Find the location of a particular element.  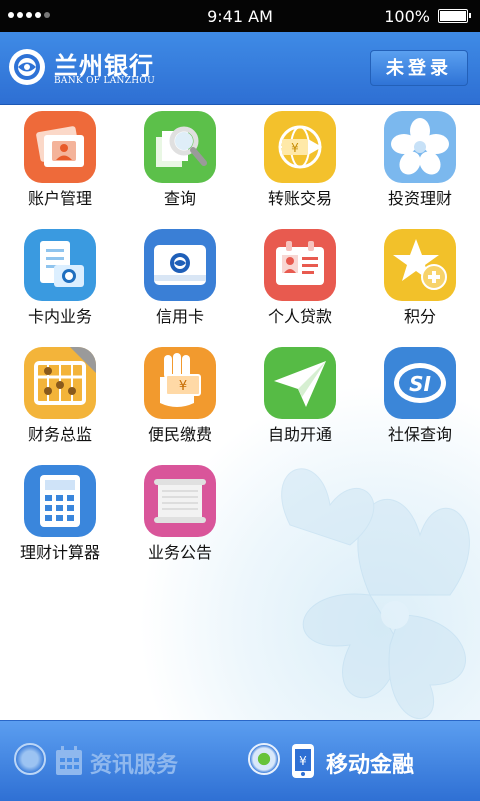

hand-money-icon: ¥ is located at coordinates (180, 383).